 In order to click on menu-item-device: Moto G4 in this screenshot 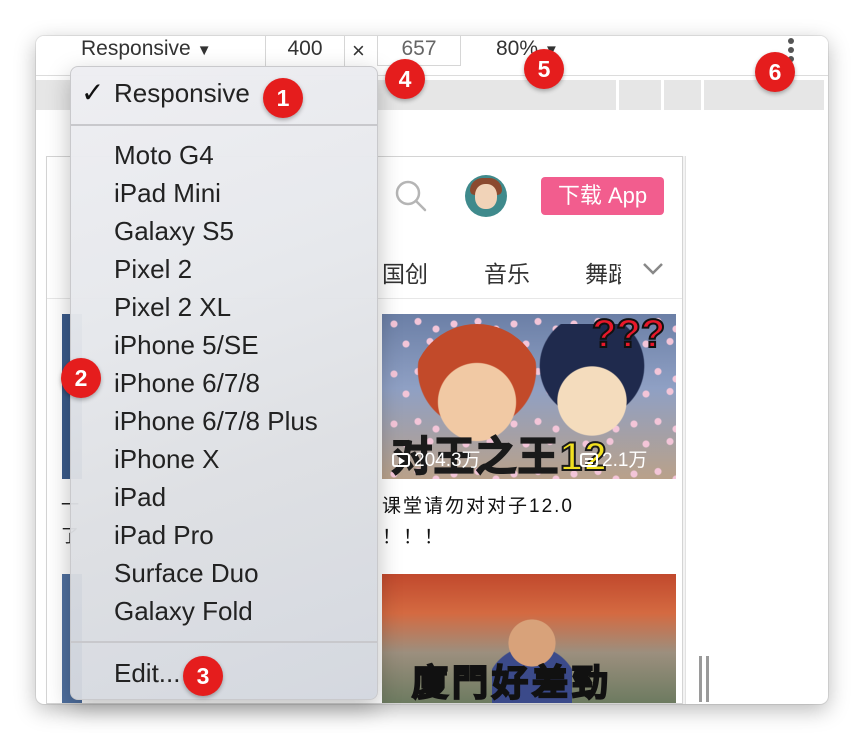, I will do `click(164, 155)`.